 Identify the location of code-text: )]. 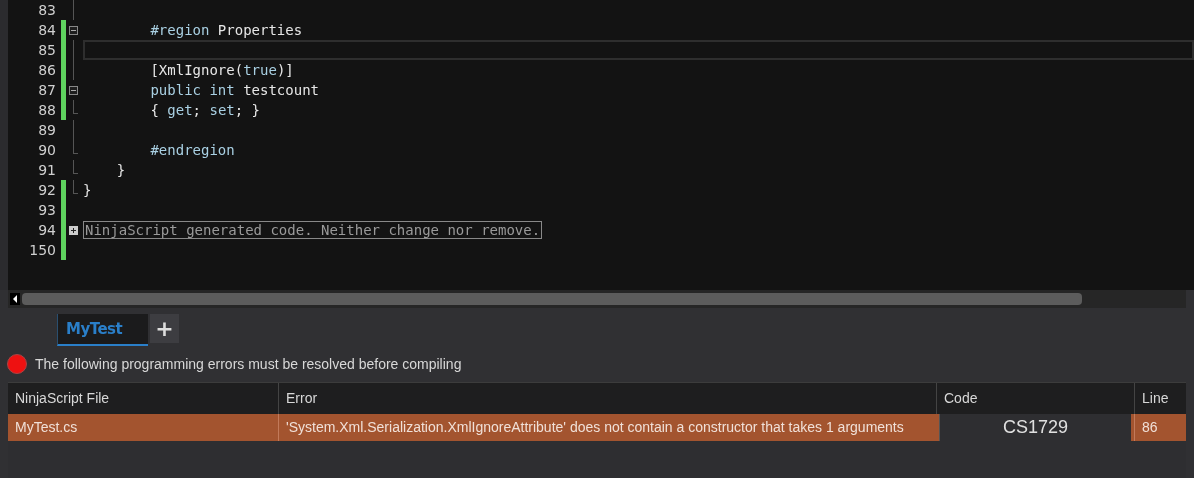
(285, 70).